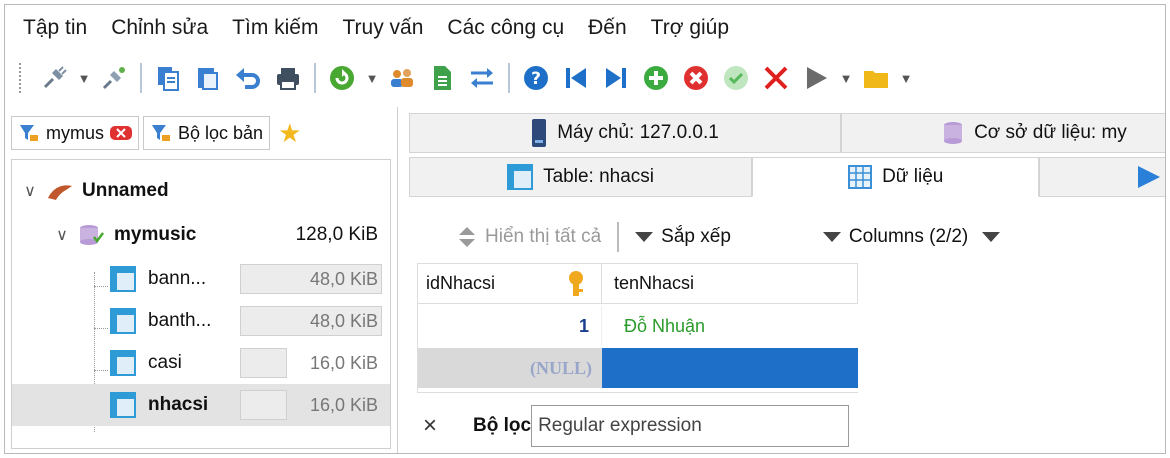 This screenshot has height=458, width=1170. Describe the element at coordinates (510, 326) in the screenshot. I see `grid-cell-id: 1` at that location.